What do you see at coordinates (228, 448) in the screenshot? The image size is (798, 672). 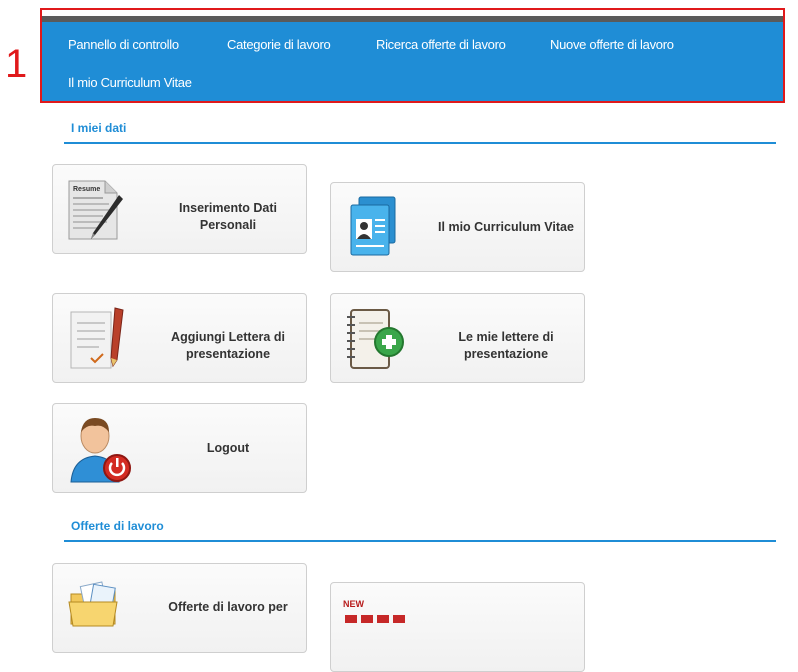 I see `tile-logout-label: Logout` at bounding box center [228, 448].